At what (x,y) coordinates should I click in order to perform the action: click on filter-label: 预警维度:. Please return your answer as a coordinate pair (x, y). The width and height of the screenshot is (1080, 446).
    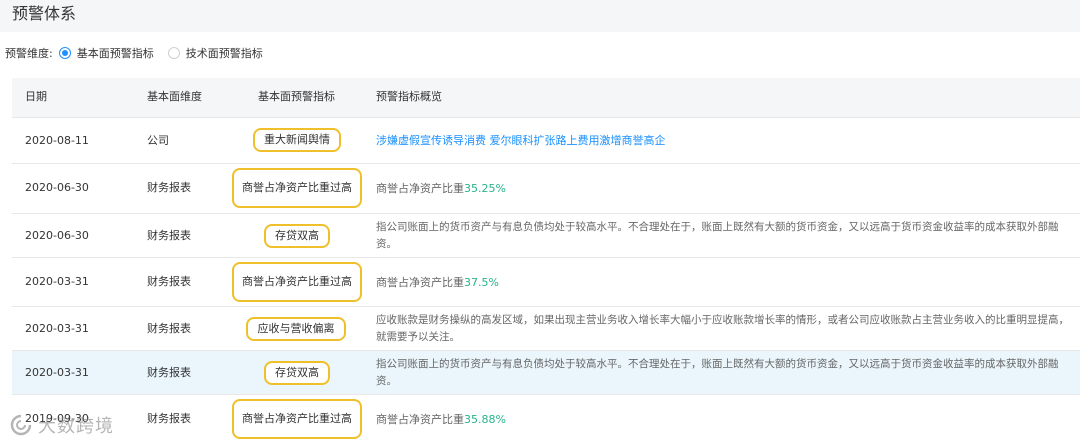
    Looking at the image, I should click on (29, 53).